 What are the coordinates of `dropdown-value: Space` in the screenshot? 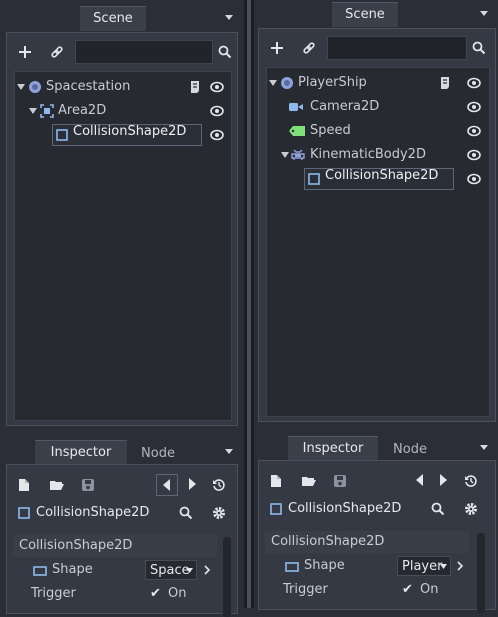 It's located at (170, 570).